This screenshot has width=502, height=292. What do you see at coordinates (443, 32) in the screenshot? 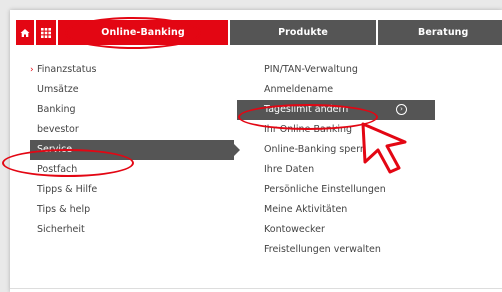
I see `tab-beratung-label: Beratung` at bounding box center [443, 32].